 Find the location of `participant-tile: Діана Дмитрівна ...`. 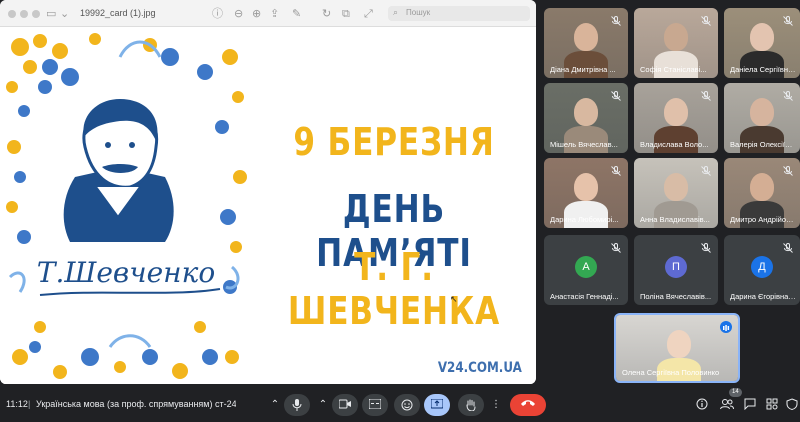

participant-tile: Діана Дмитрівна ... is located at coordinates (586, 43).